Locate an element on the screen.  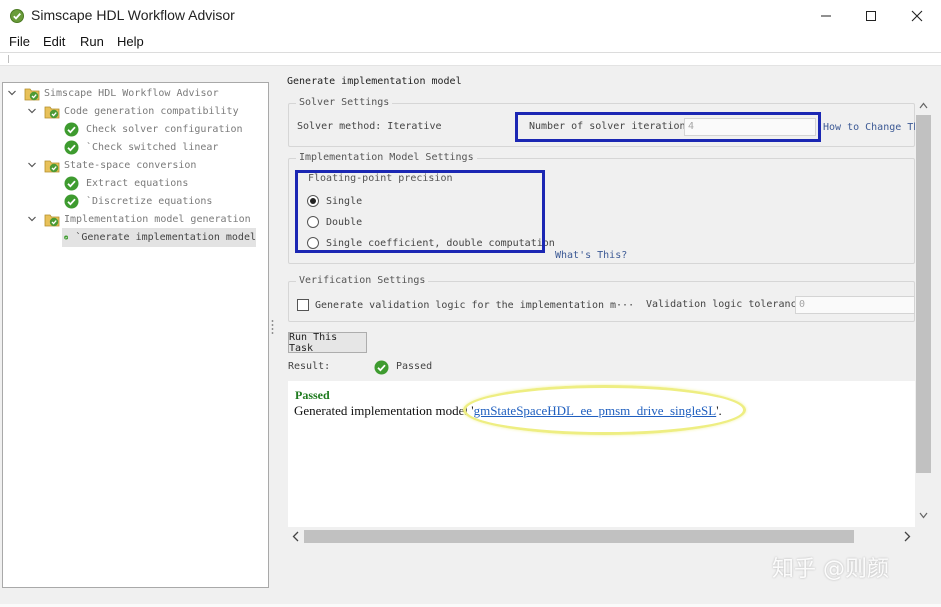
tolerance-input: 0 is located at coordinates (855, 305).